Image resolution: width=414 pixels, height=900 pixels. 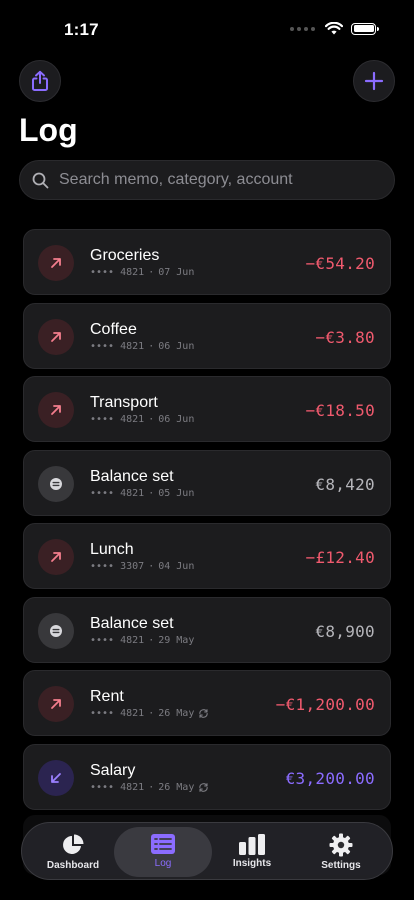 What do you see at coordinates (302, 28) in the screenshot?
I see `signal-dots-icon` at bounding box center [302, 28].